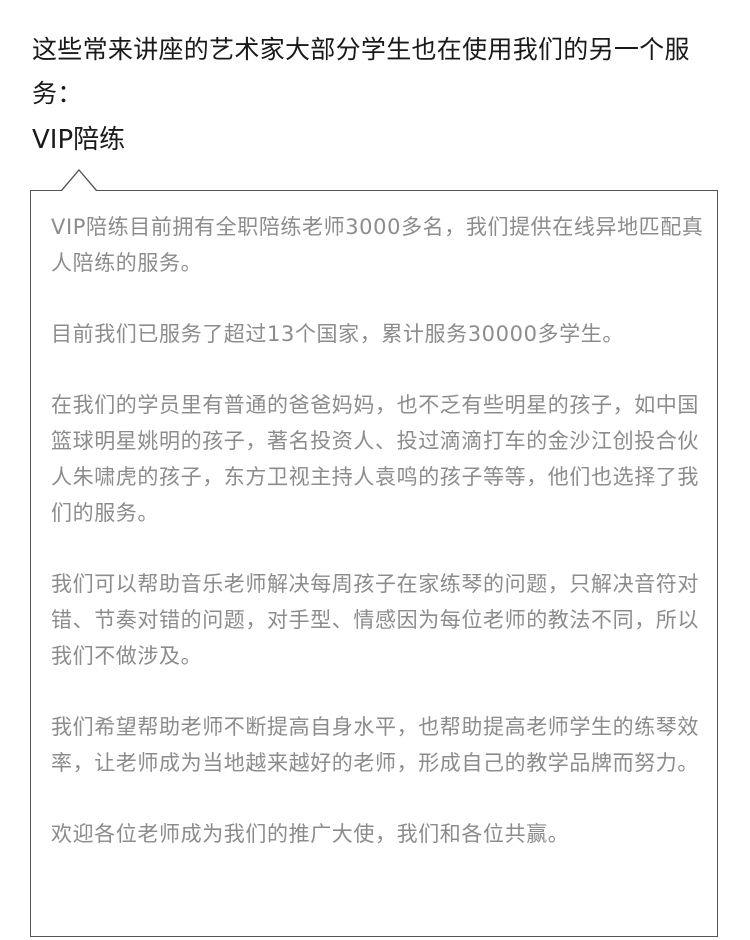 The width and height of the screenshot is (750, 940). Describe the element at coordinates (377, 245) in the screenshot. I see `paragraph-intro: VIP陪练目前拥有全职陪练老师3000多名，我们提供在线异地匹配真人陪练的服务。` at that location.